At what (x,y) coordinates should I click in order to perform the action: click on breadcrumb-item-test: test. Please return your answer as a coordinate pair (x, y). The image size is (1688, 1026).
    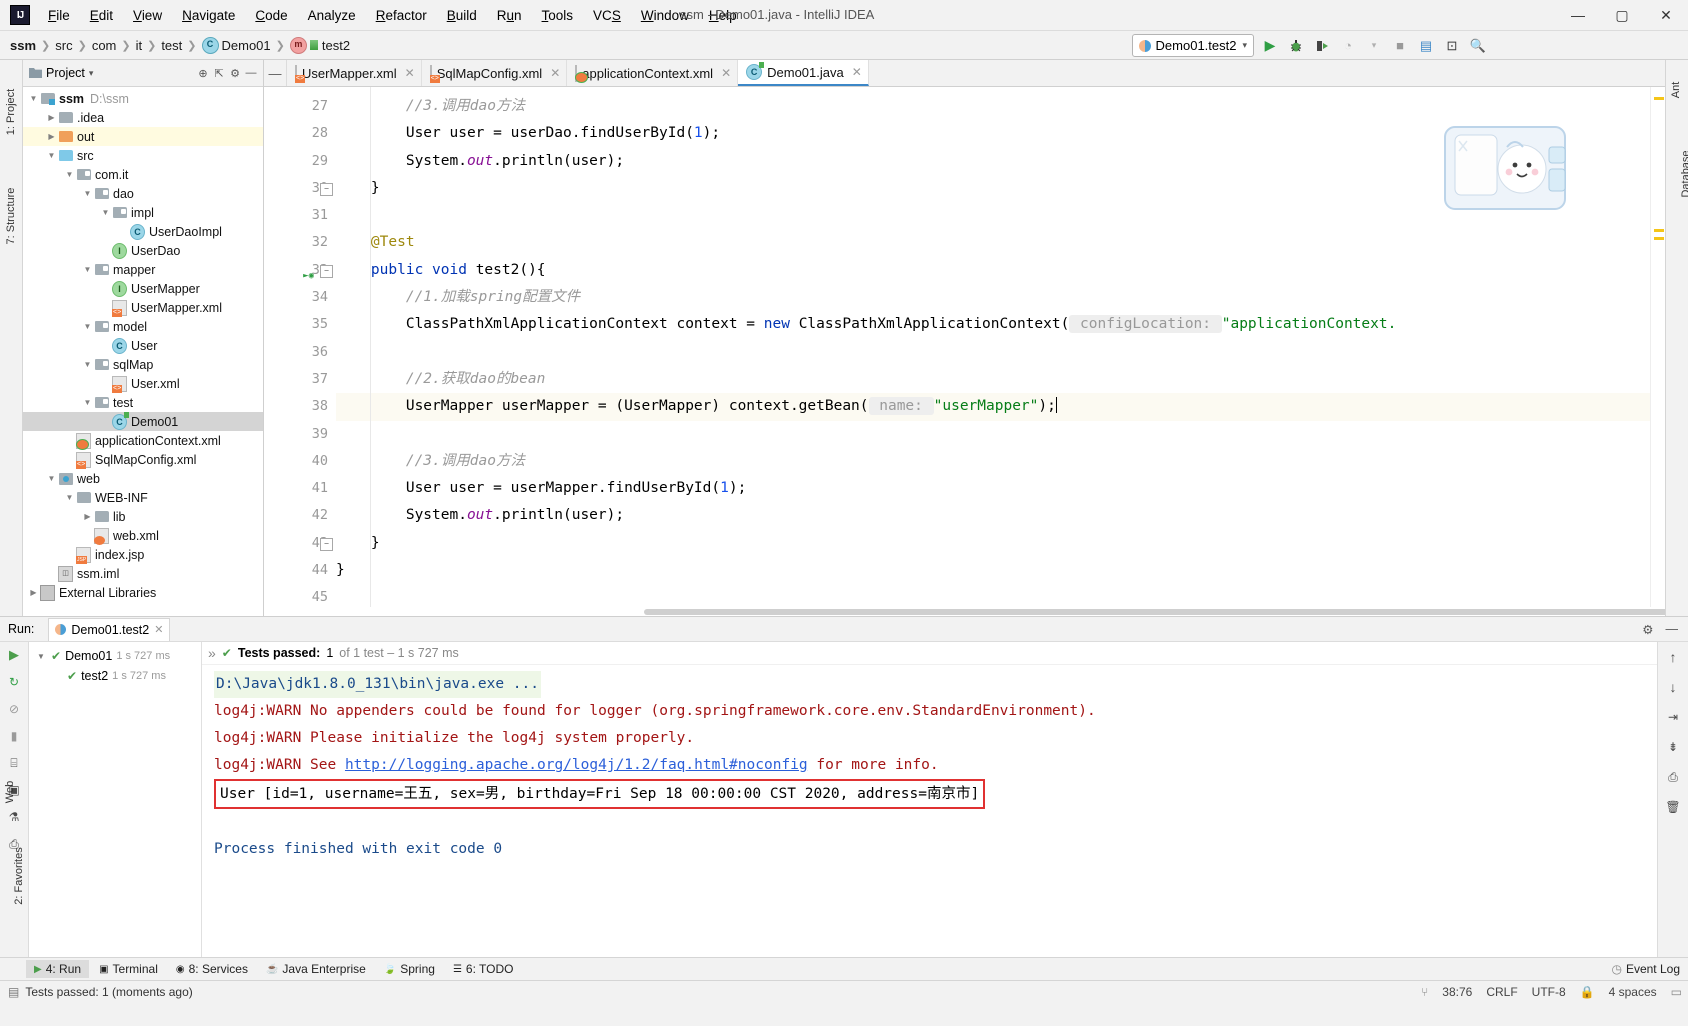
    Looking at the image, I should click on (171, 45).